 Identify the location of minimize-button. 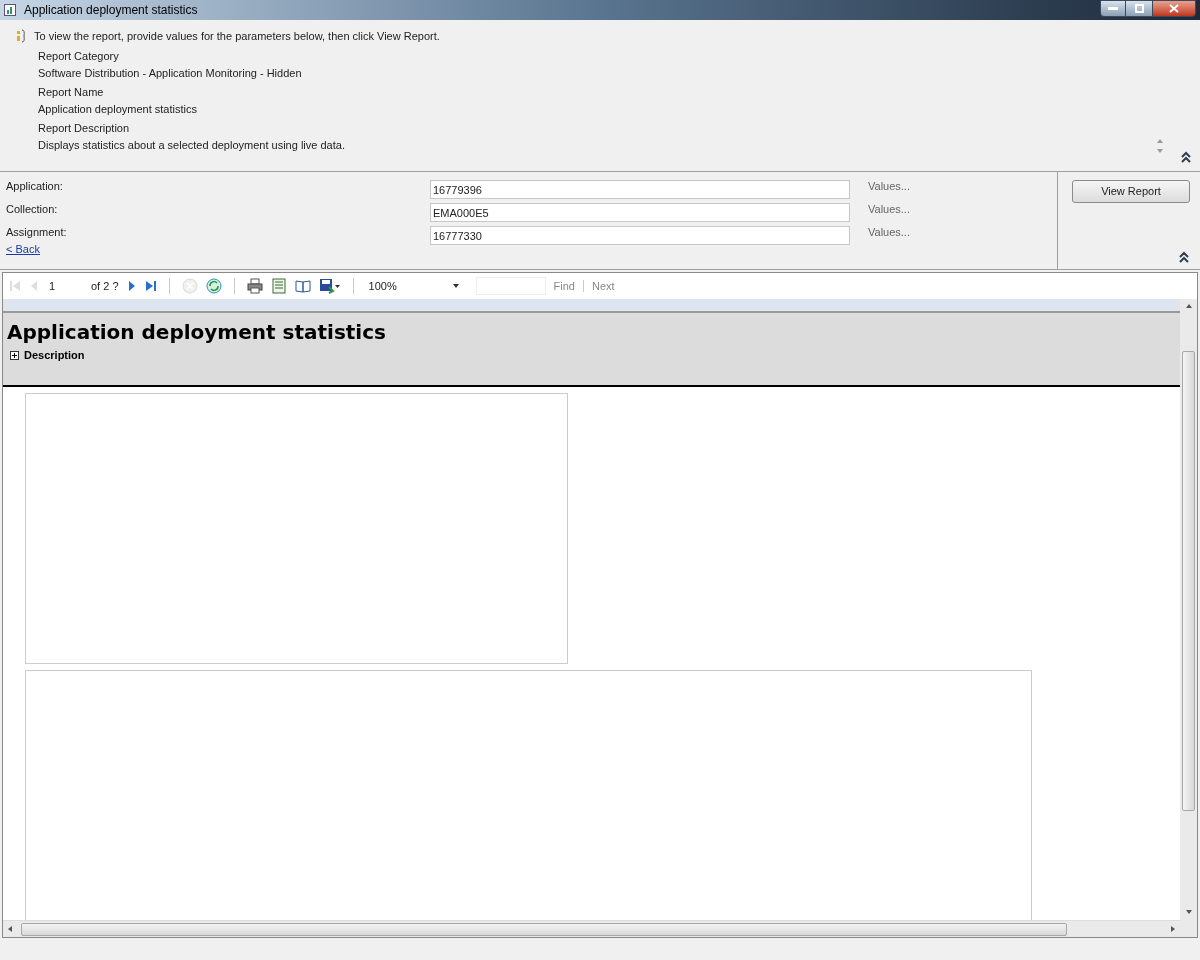
(1113, 8).